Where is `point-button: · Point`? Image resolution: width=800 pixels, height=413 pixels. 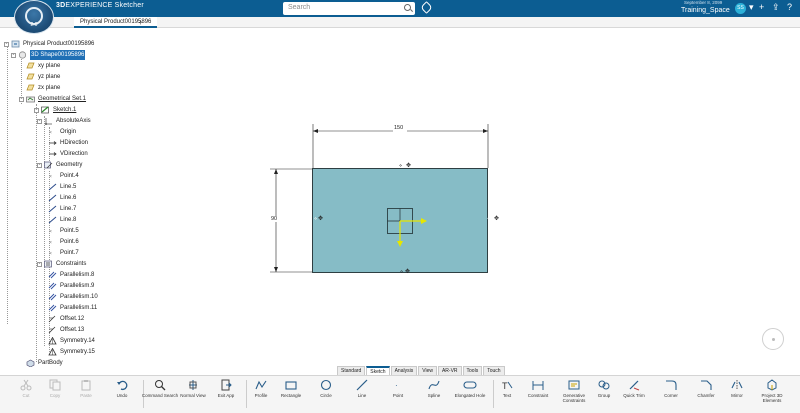
point-button: · Point is located at coordinates (398, 388).